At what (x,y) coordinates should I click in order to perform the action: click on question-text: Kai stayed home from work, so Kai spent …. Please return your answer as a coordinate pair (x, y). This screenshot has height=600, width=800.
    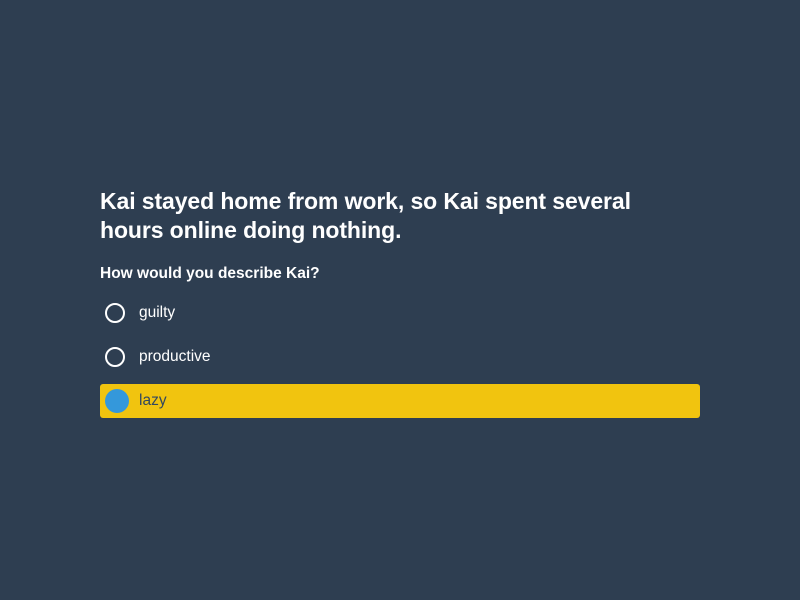
    Looking at the image, I should click on (365, 215).